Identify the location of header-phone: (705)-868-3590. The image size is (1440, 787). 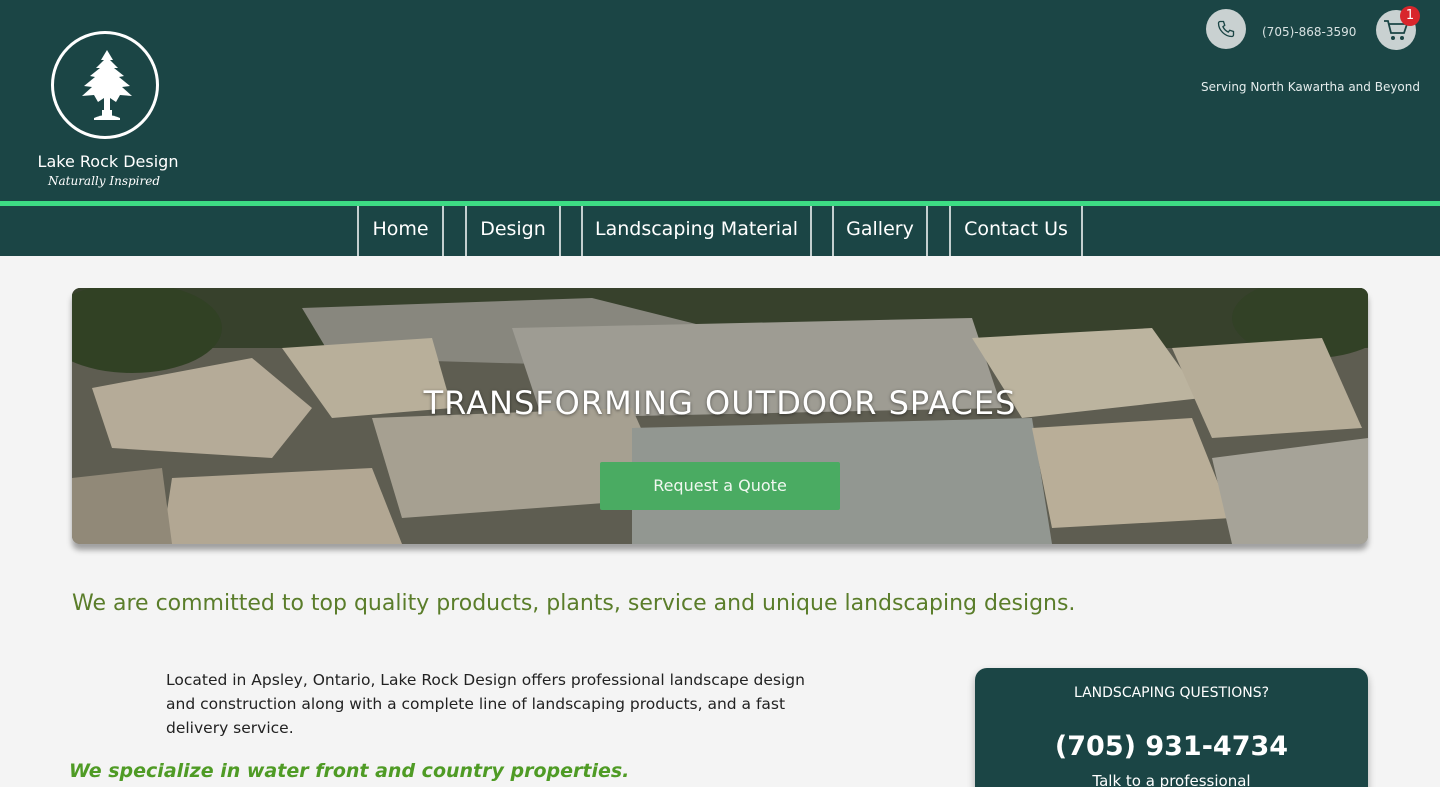
(1309, 32).